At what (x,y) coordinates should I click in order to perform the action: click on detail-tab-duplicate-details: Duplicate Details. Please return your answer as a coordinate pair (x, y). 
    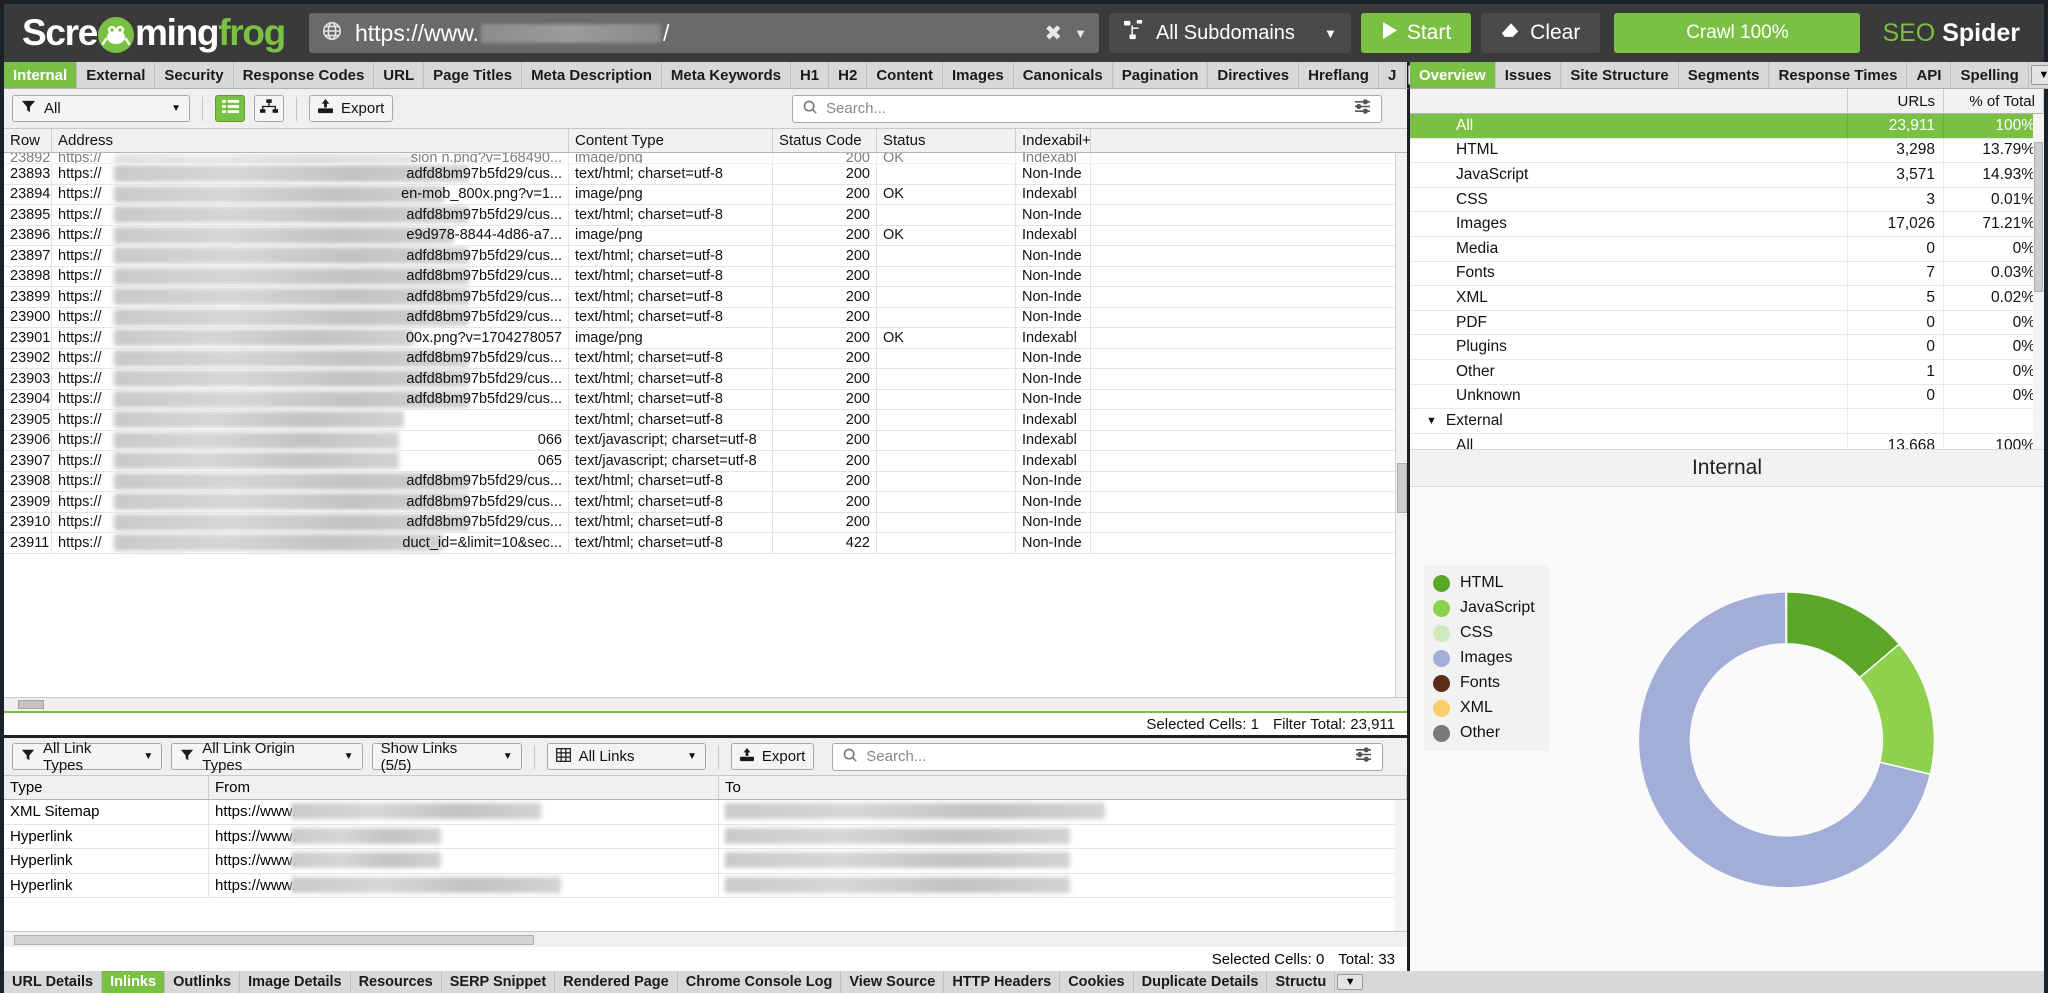
    Looking at the image, I should click on (1201, 982).